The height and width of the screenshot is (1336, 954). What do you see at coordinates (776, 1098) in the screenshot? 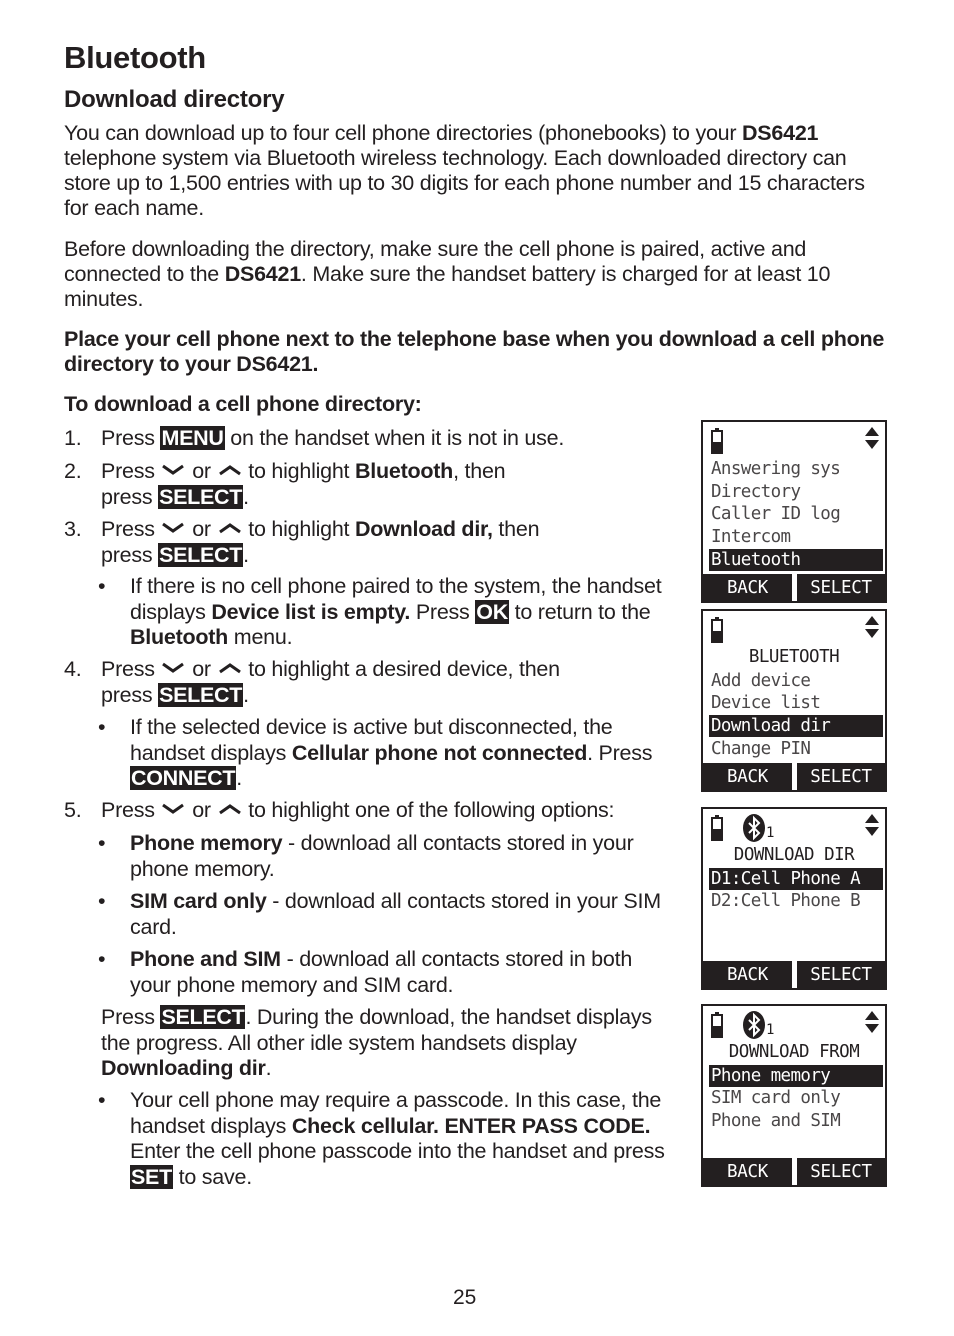
I see `menu-item: SIM card only` at bounding box center [776, 1098].